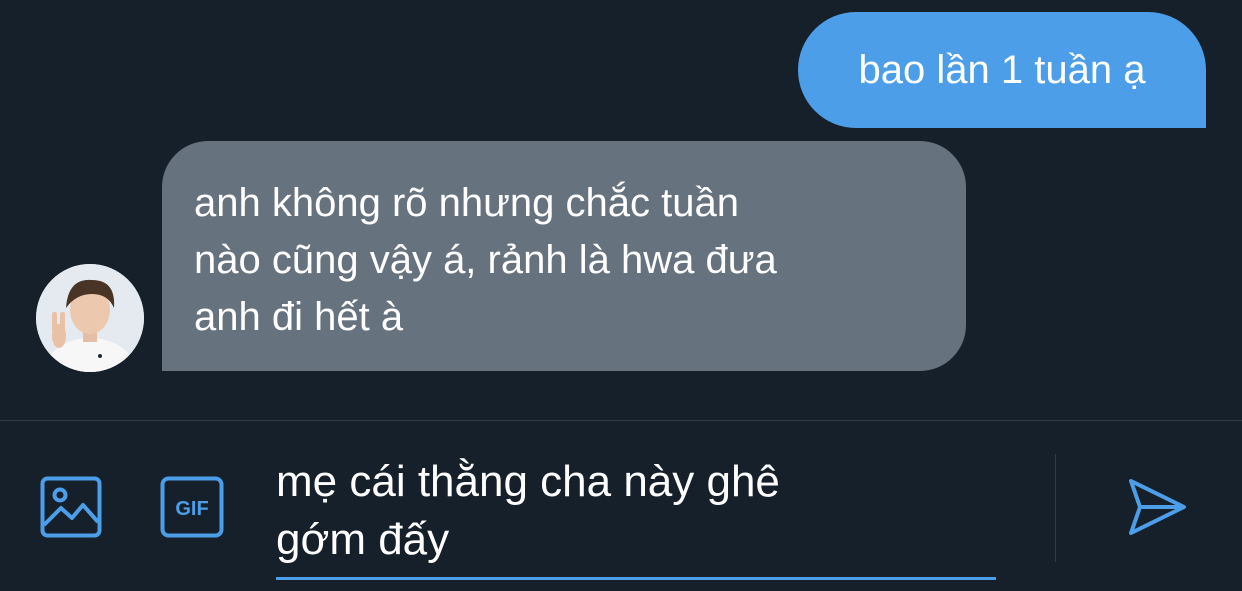 This screenshot has width=1242, height=591. I want to click on gif-button: GIF, so click(192, 507).